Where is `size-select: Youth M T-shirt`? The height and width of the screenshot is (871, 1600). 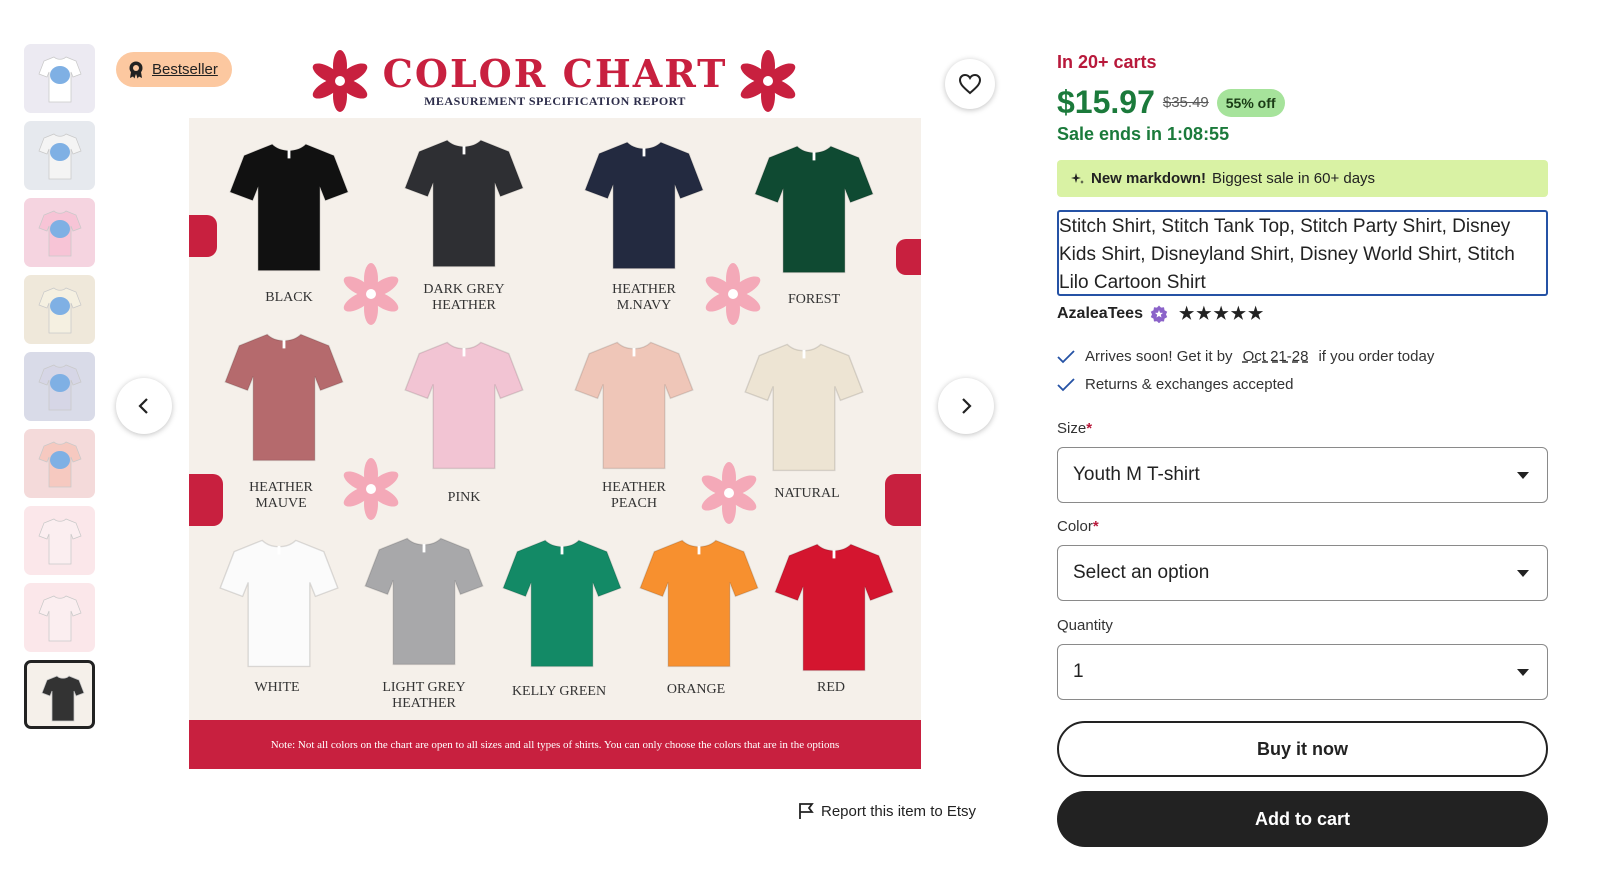 size-select: Youth M T-shirt is located at coordinates (1302, 475).